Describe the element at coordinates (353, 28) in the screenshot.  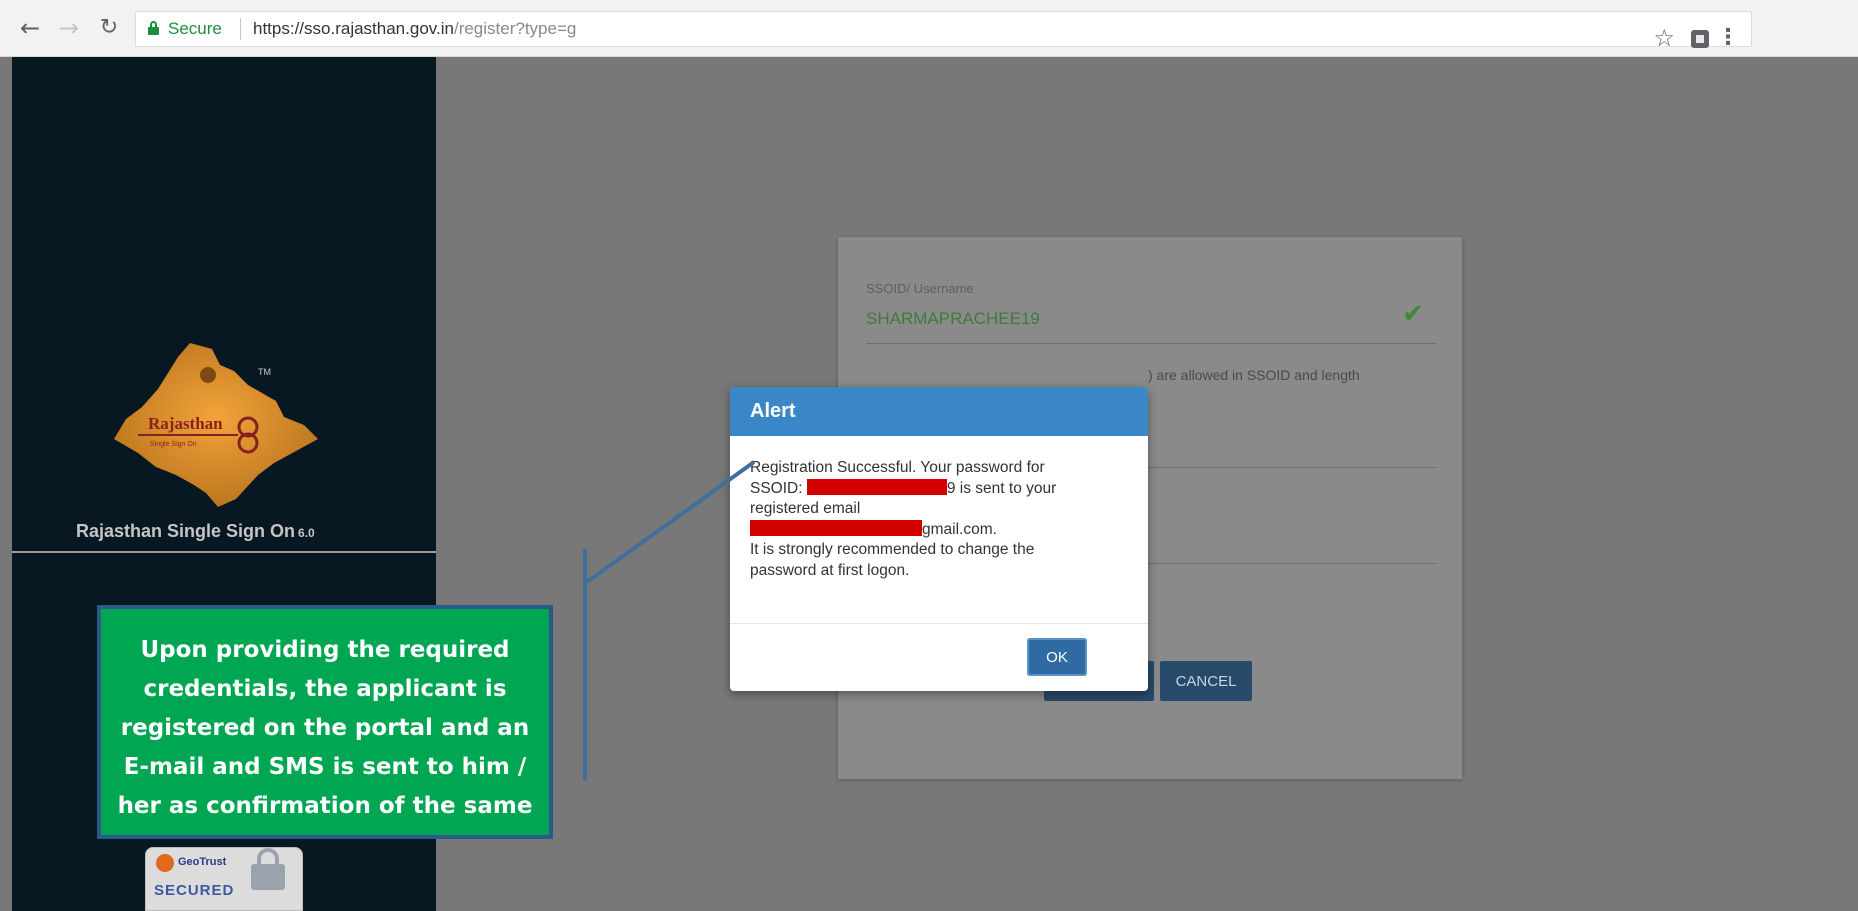
I see `url-host: https://sso.rajasthan.gov.in` at that location.